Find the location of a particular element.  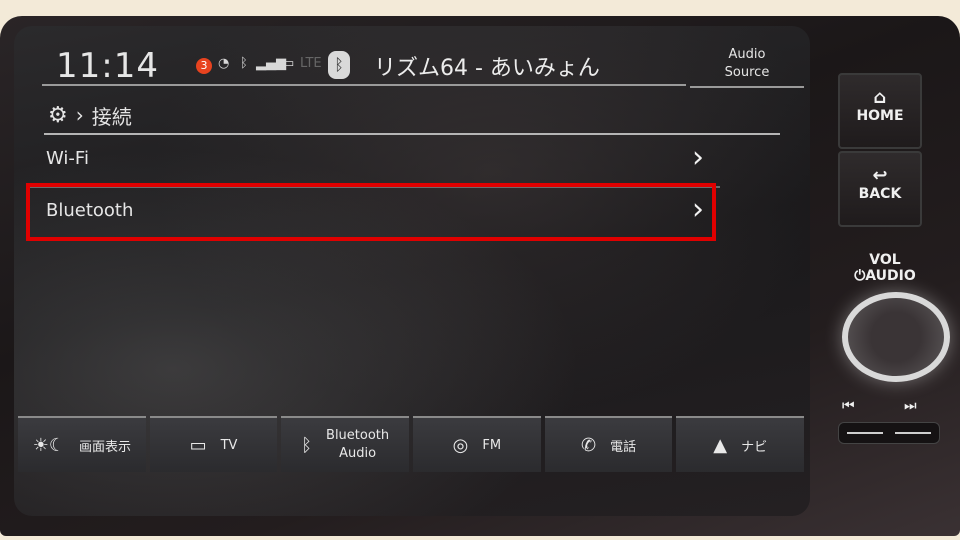

navigation-icon: ▲ is located at coordinates (720, 445).